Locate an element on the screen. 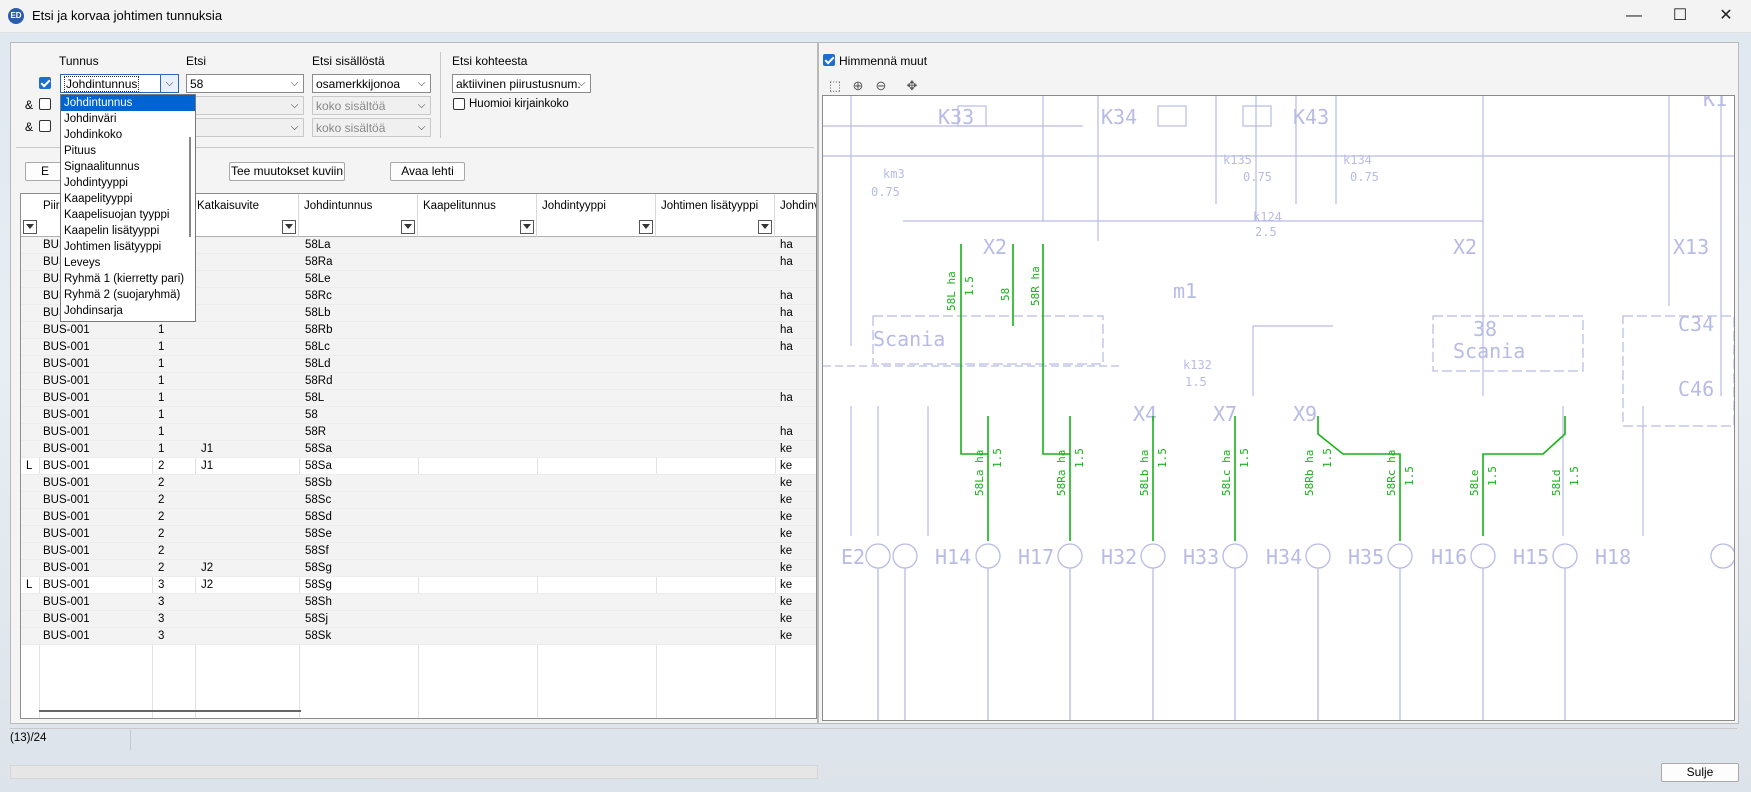 This screenshot has height=792, width=1751. table-row: L BUS-001 3 J2 58Sg ke is located at coordinates (418, 585).